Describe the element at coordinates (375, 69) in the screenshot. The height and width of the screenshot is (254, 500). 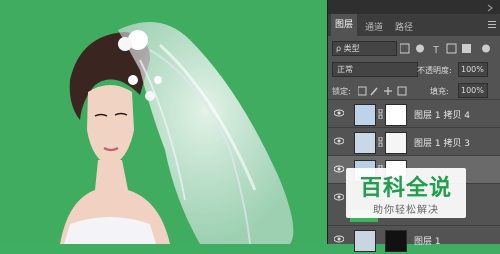
I see `blend-mode-select: 正常` at that location.